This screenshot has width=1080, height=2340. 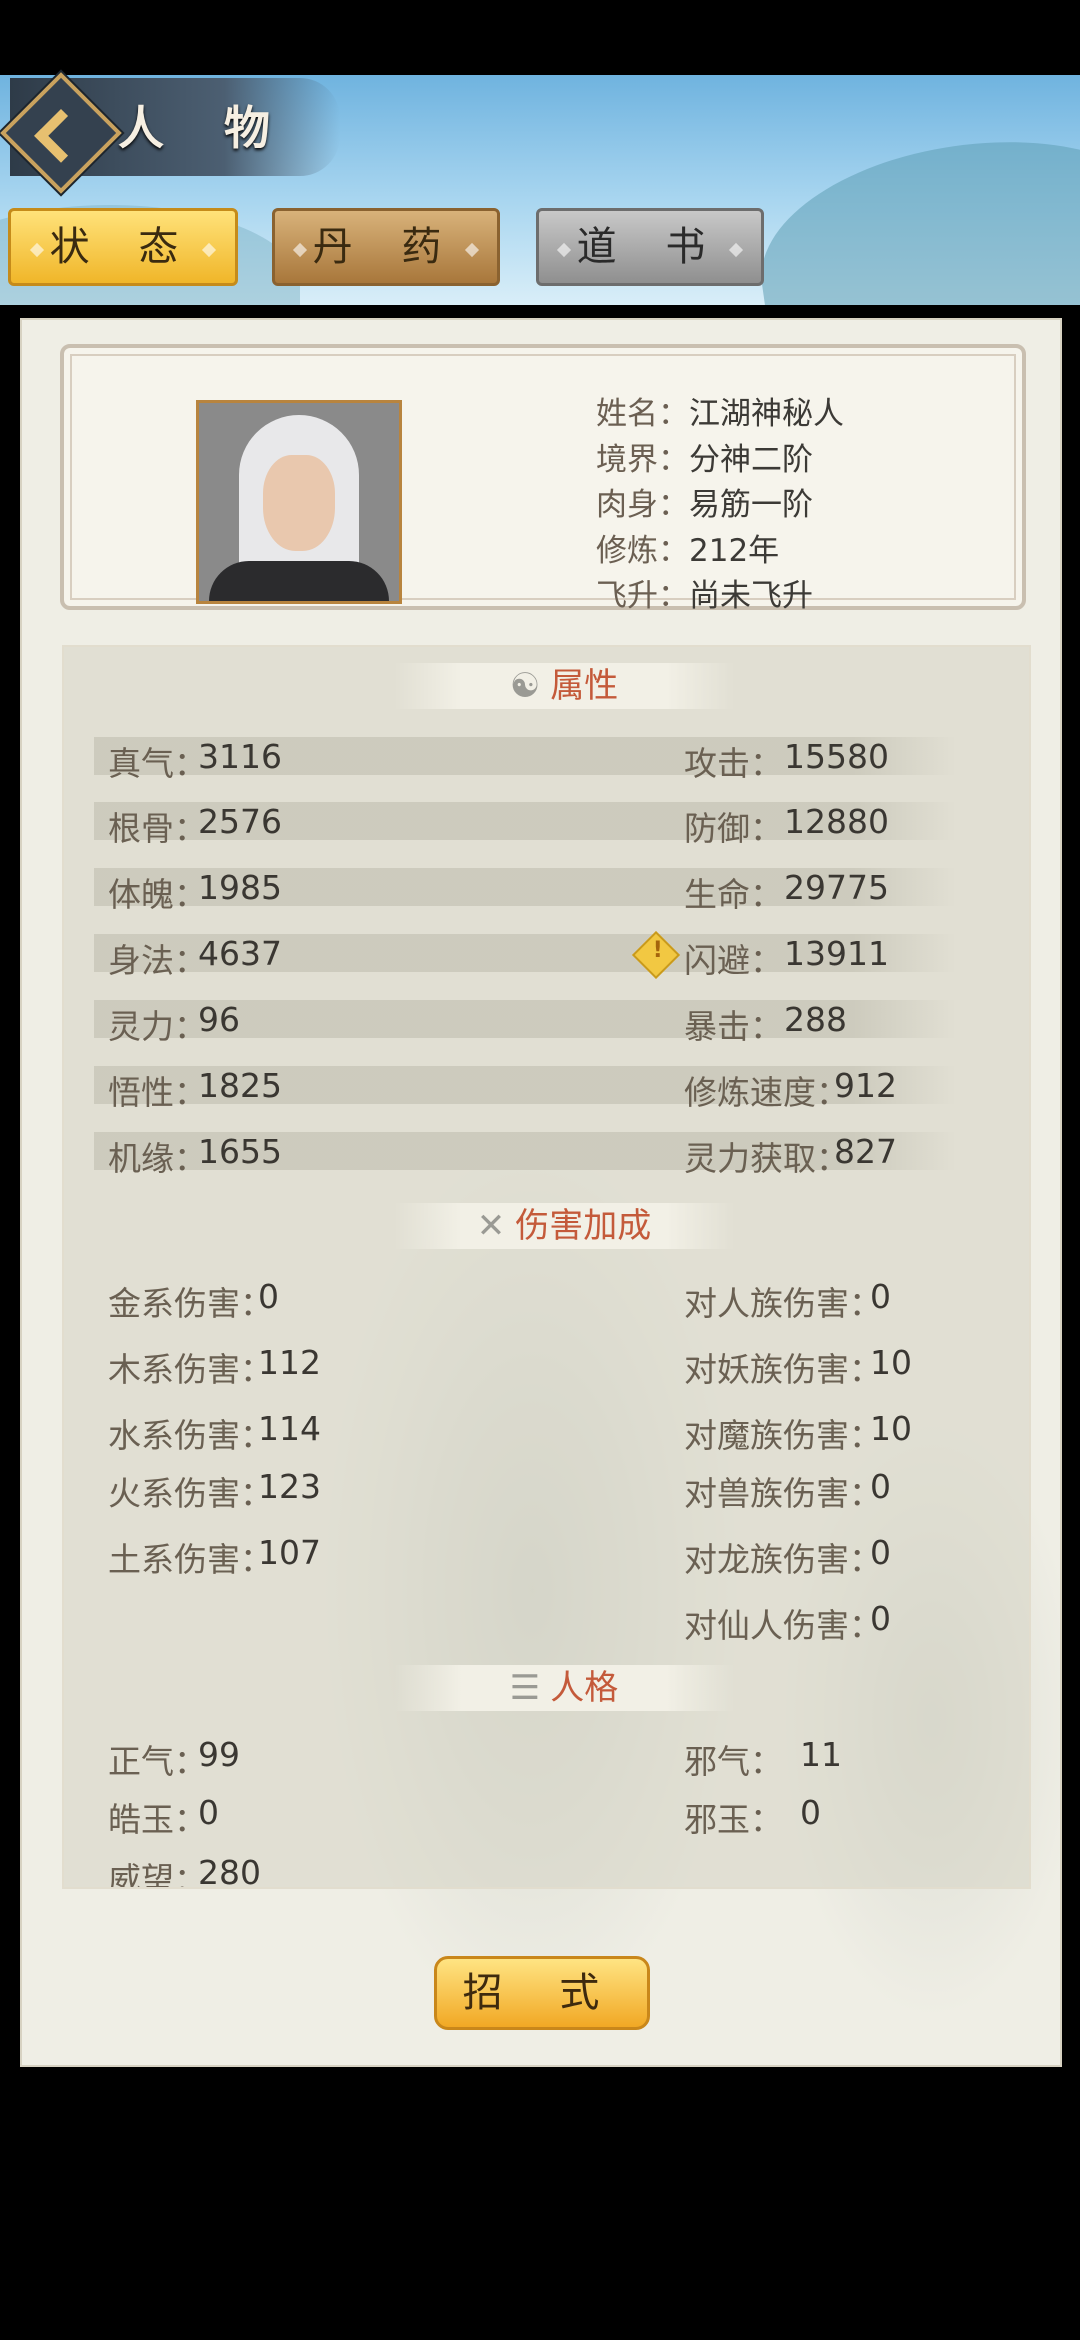 What do you see at coordinates (61, 135) in the screenshot?
I see `chevron-left-icon` at bounding box center [61, 135].